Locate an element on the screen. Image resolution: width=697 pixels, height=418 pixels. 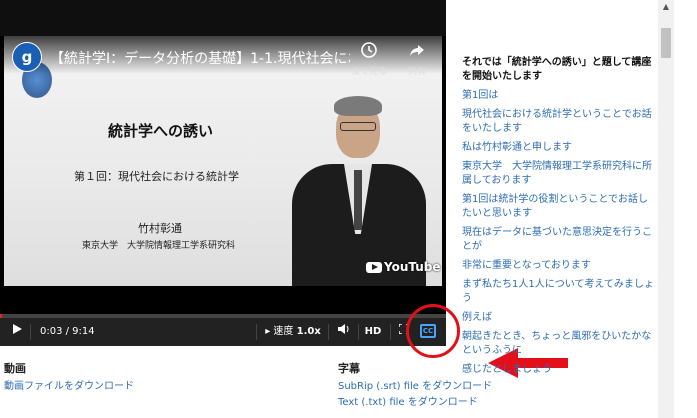
transcript-line: 第1回は統計学の役割ということでお話したいと思います is located at coordinates (560, 207).